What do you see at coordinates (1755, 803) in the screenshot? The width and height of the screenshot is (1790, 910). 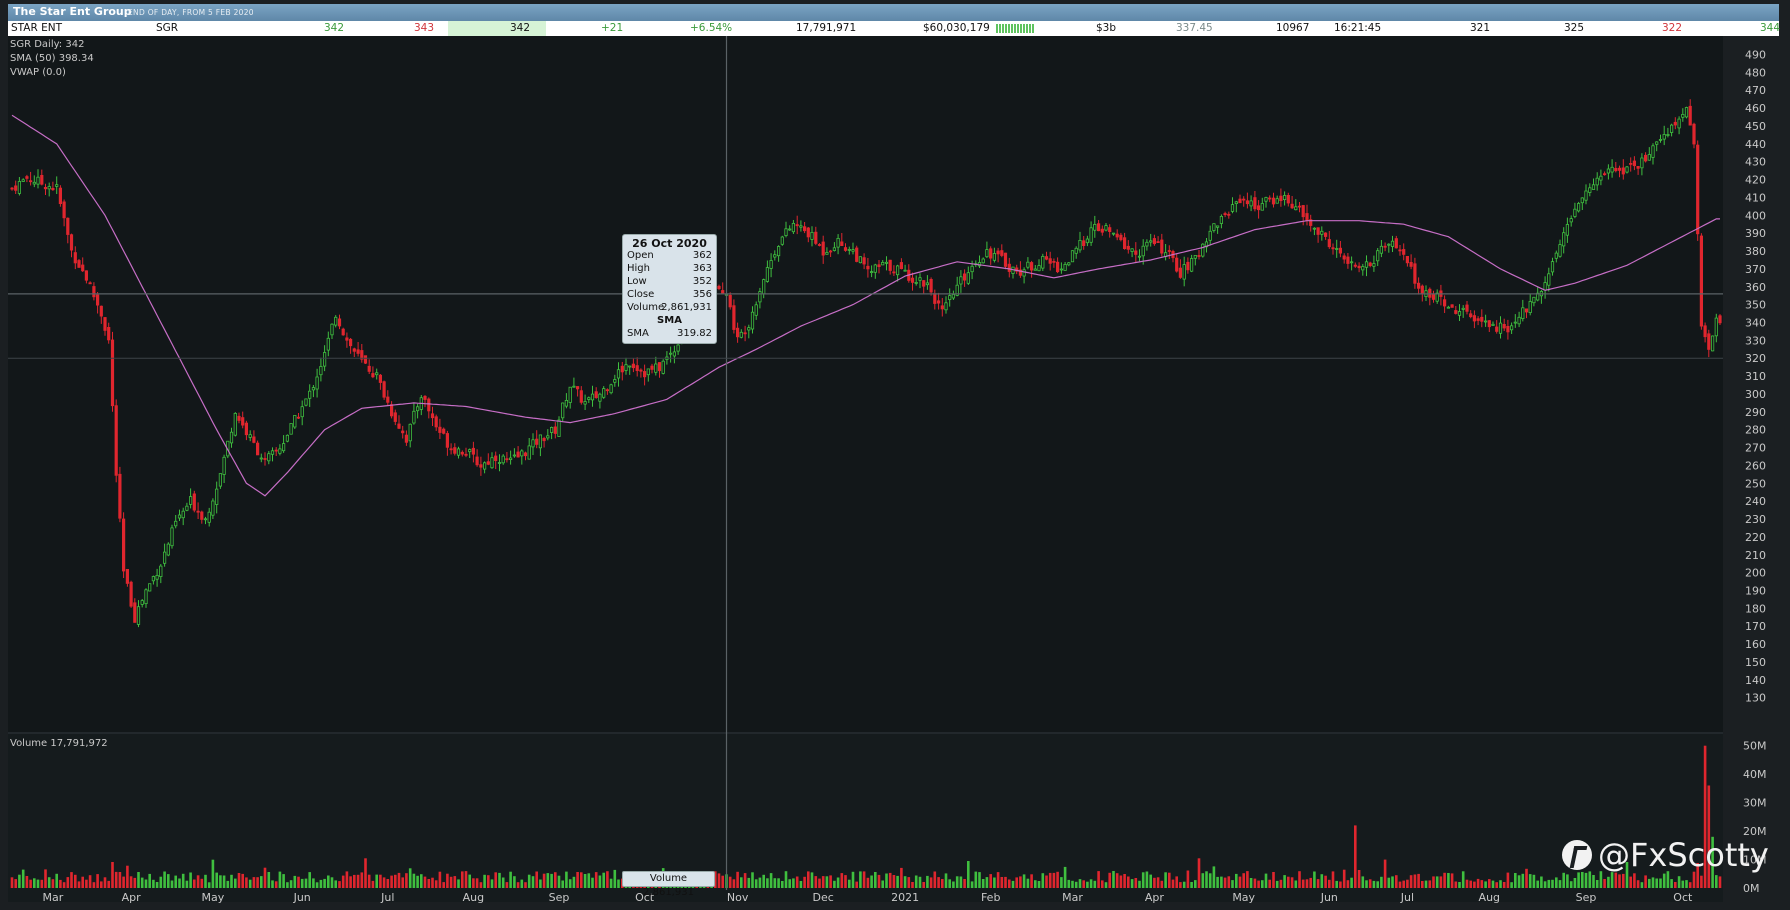 I see `volume-tick-label: 30M` at bounding box center [1755, 803].